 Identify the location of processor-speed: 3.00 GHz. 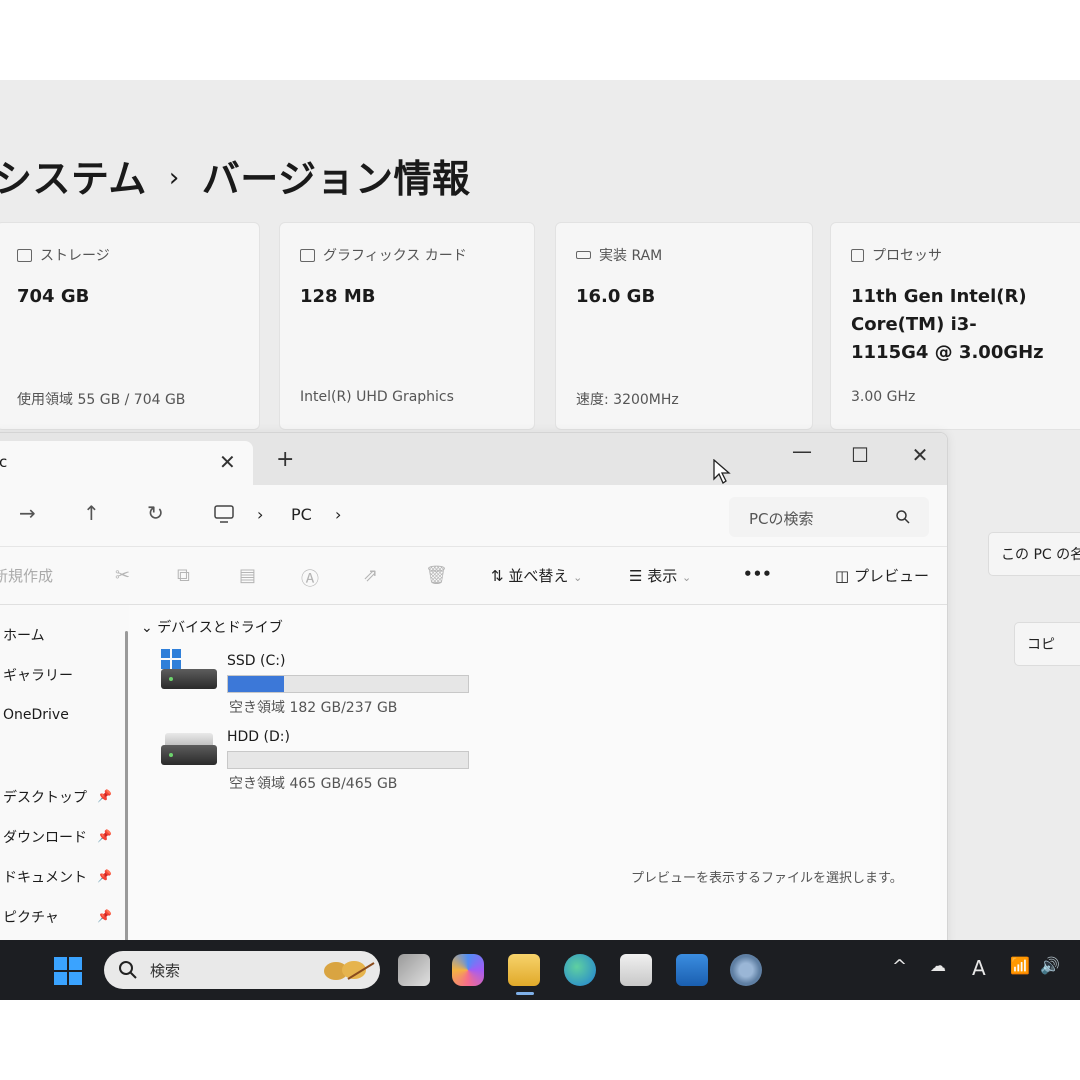
(883, 397).